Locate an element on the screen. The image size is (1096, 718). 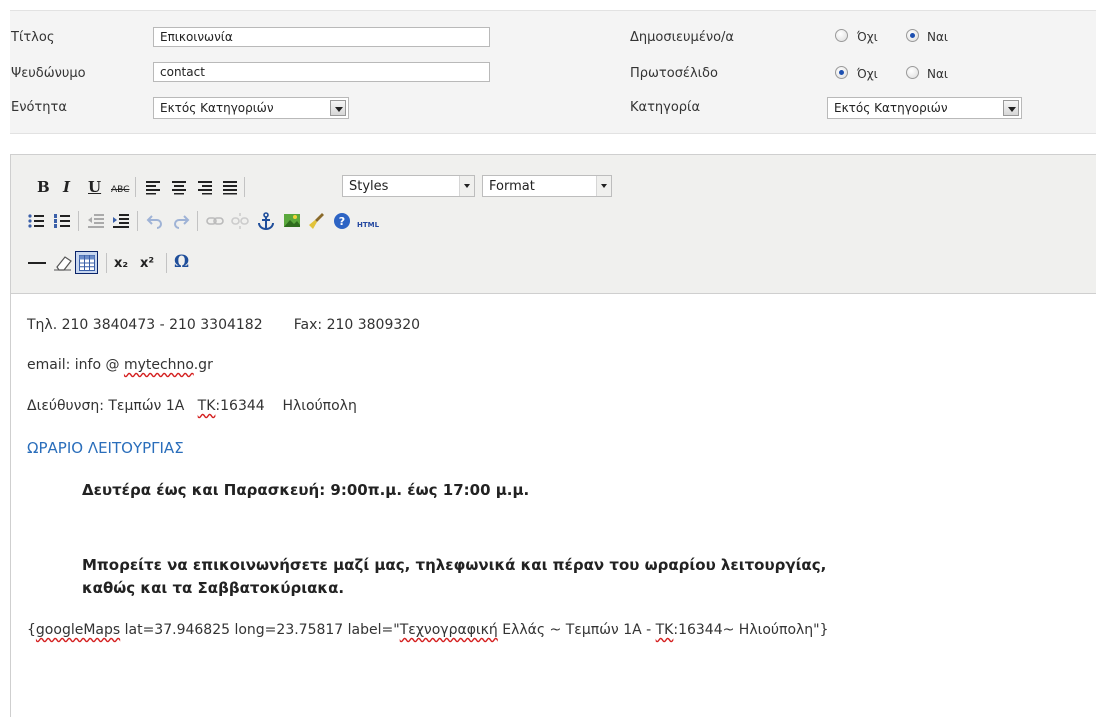
email-domain: mytechno is located at coordinates (158, 365).